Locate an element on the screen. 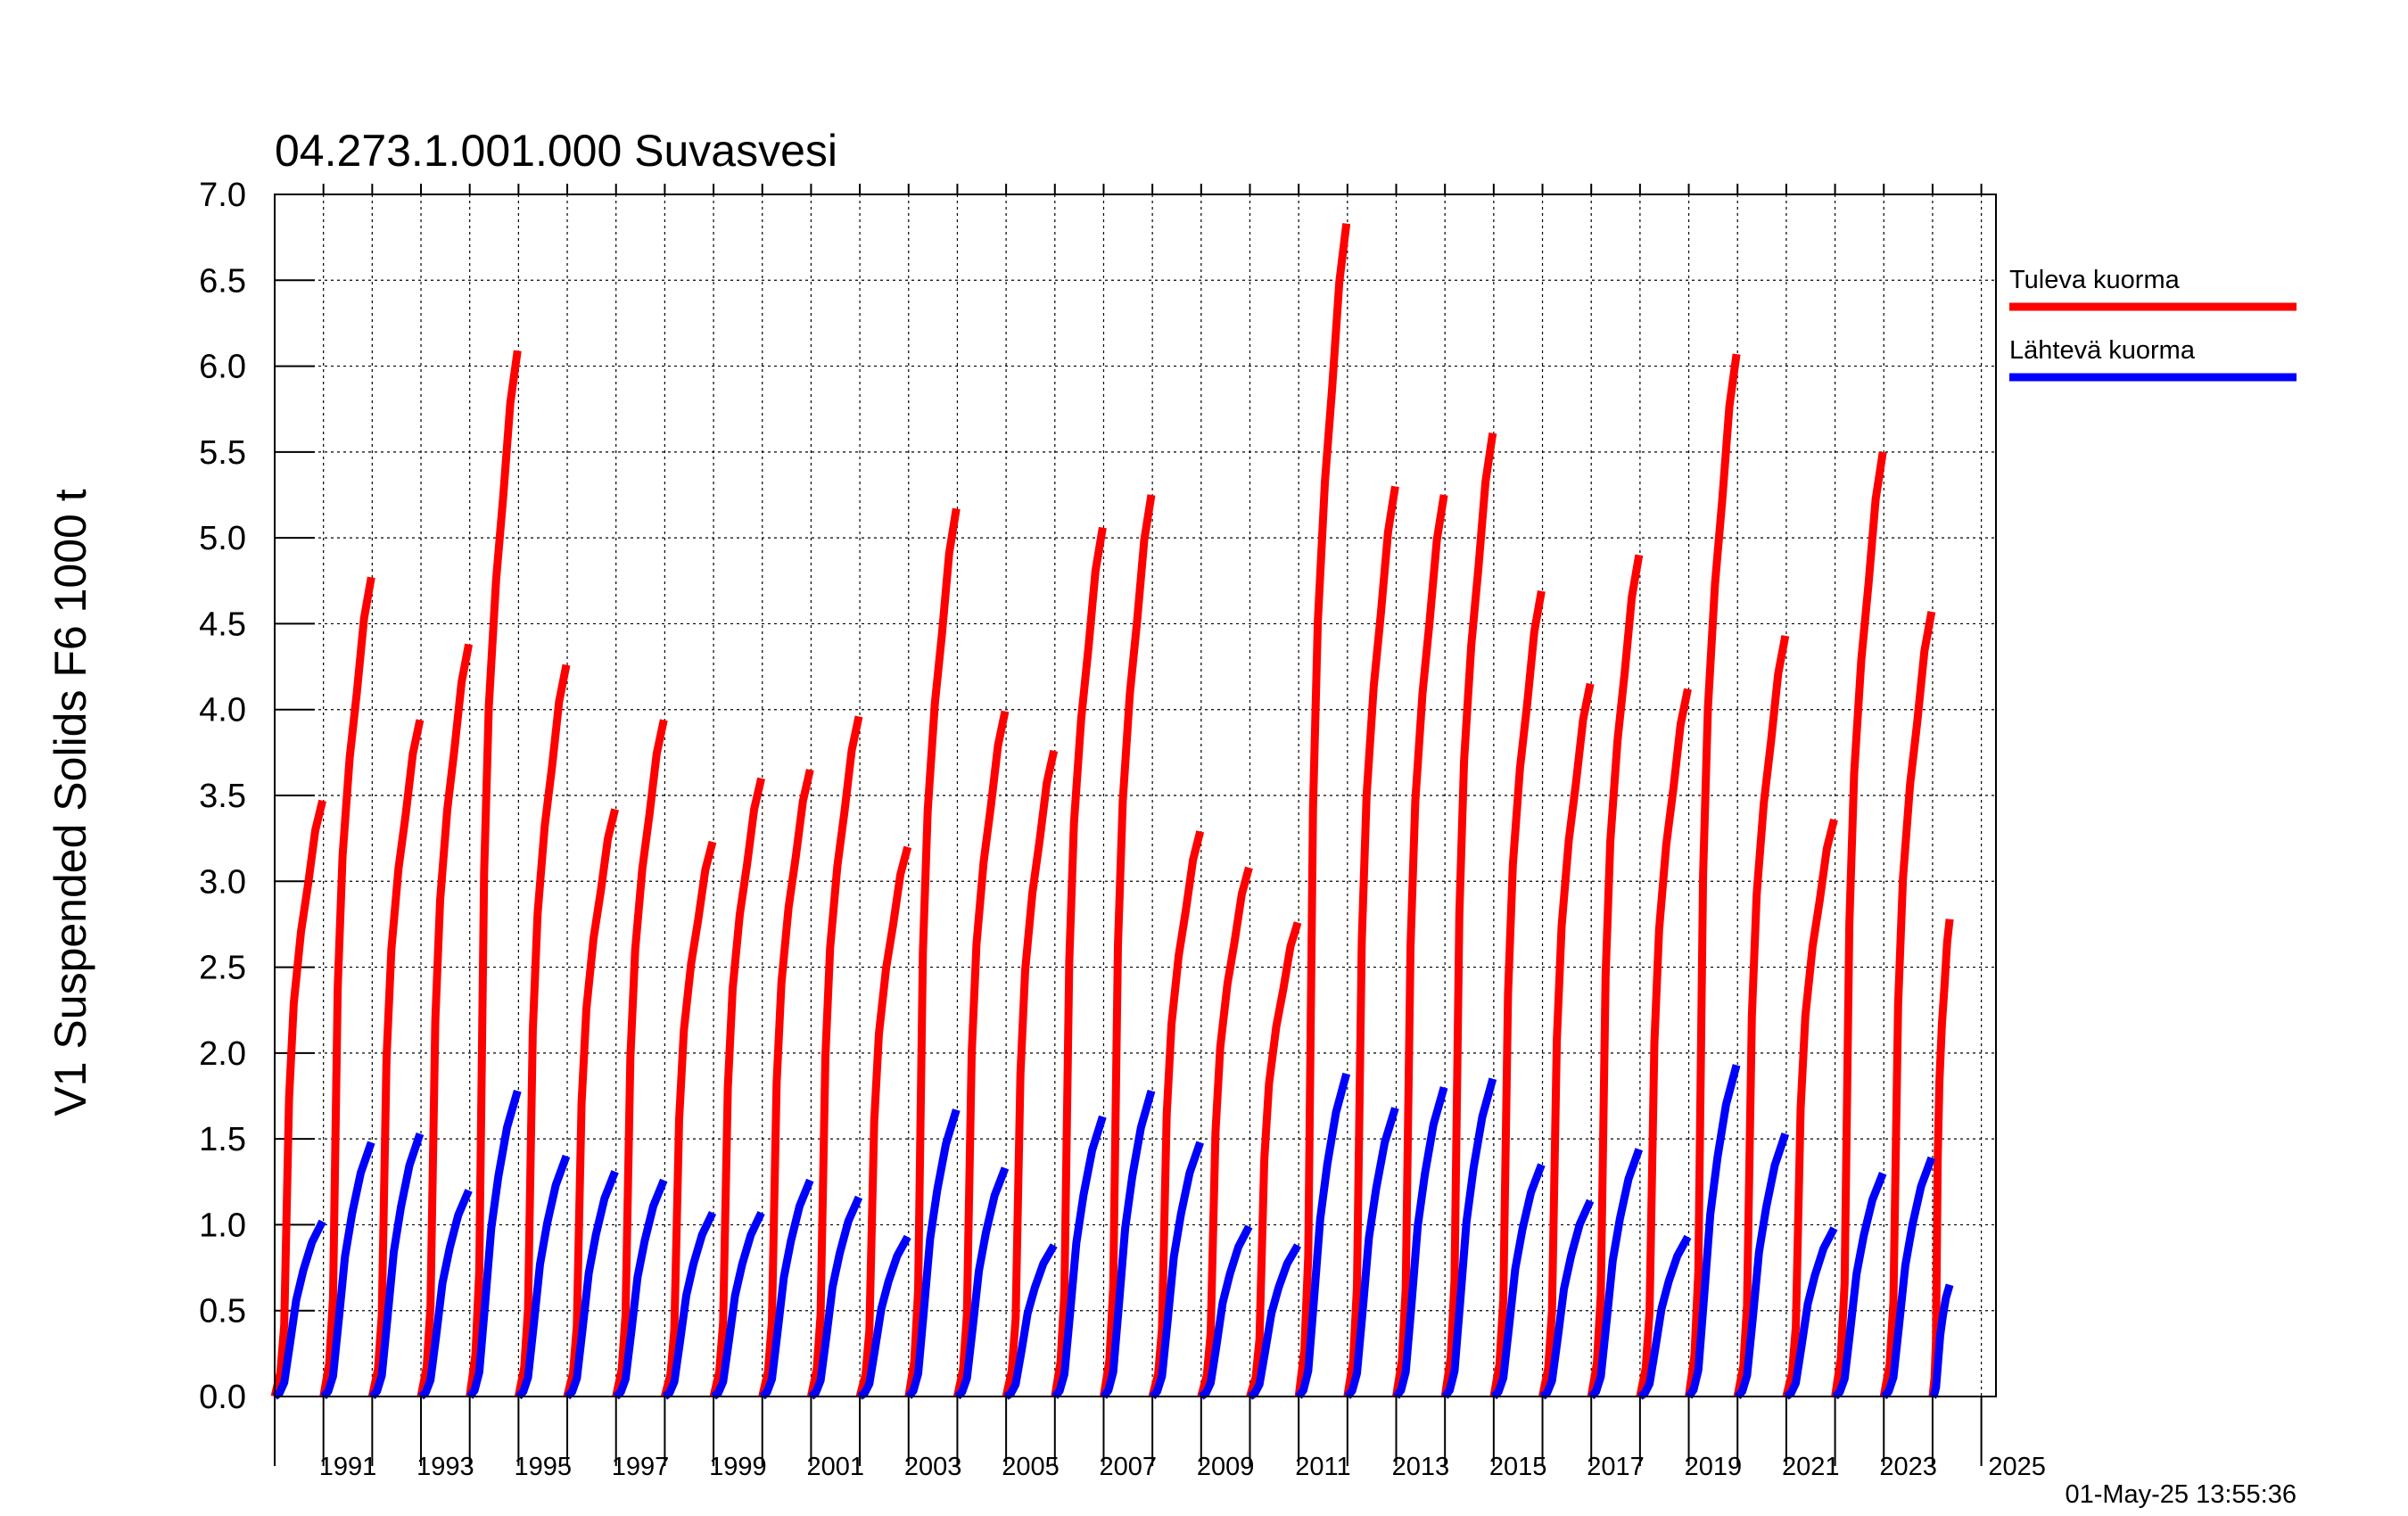 This screenshot has width=2408, height=1516. x-tick-label: 2017 is located at coordinates (1616, 1467).